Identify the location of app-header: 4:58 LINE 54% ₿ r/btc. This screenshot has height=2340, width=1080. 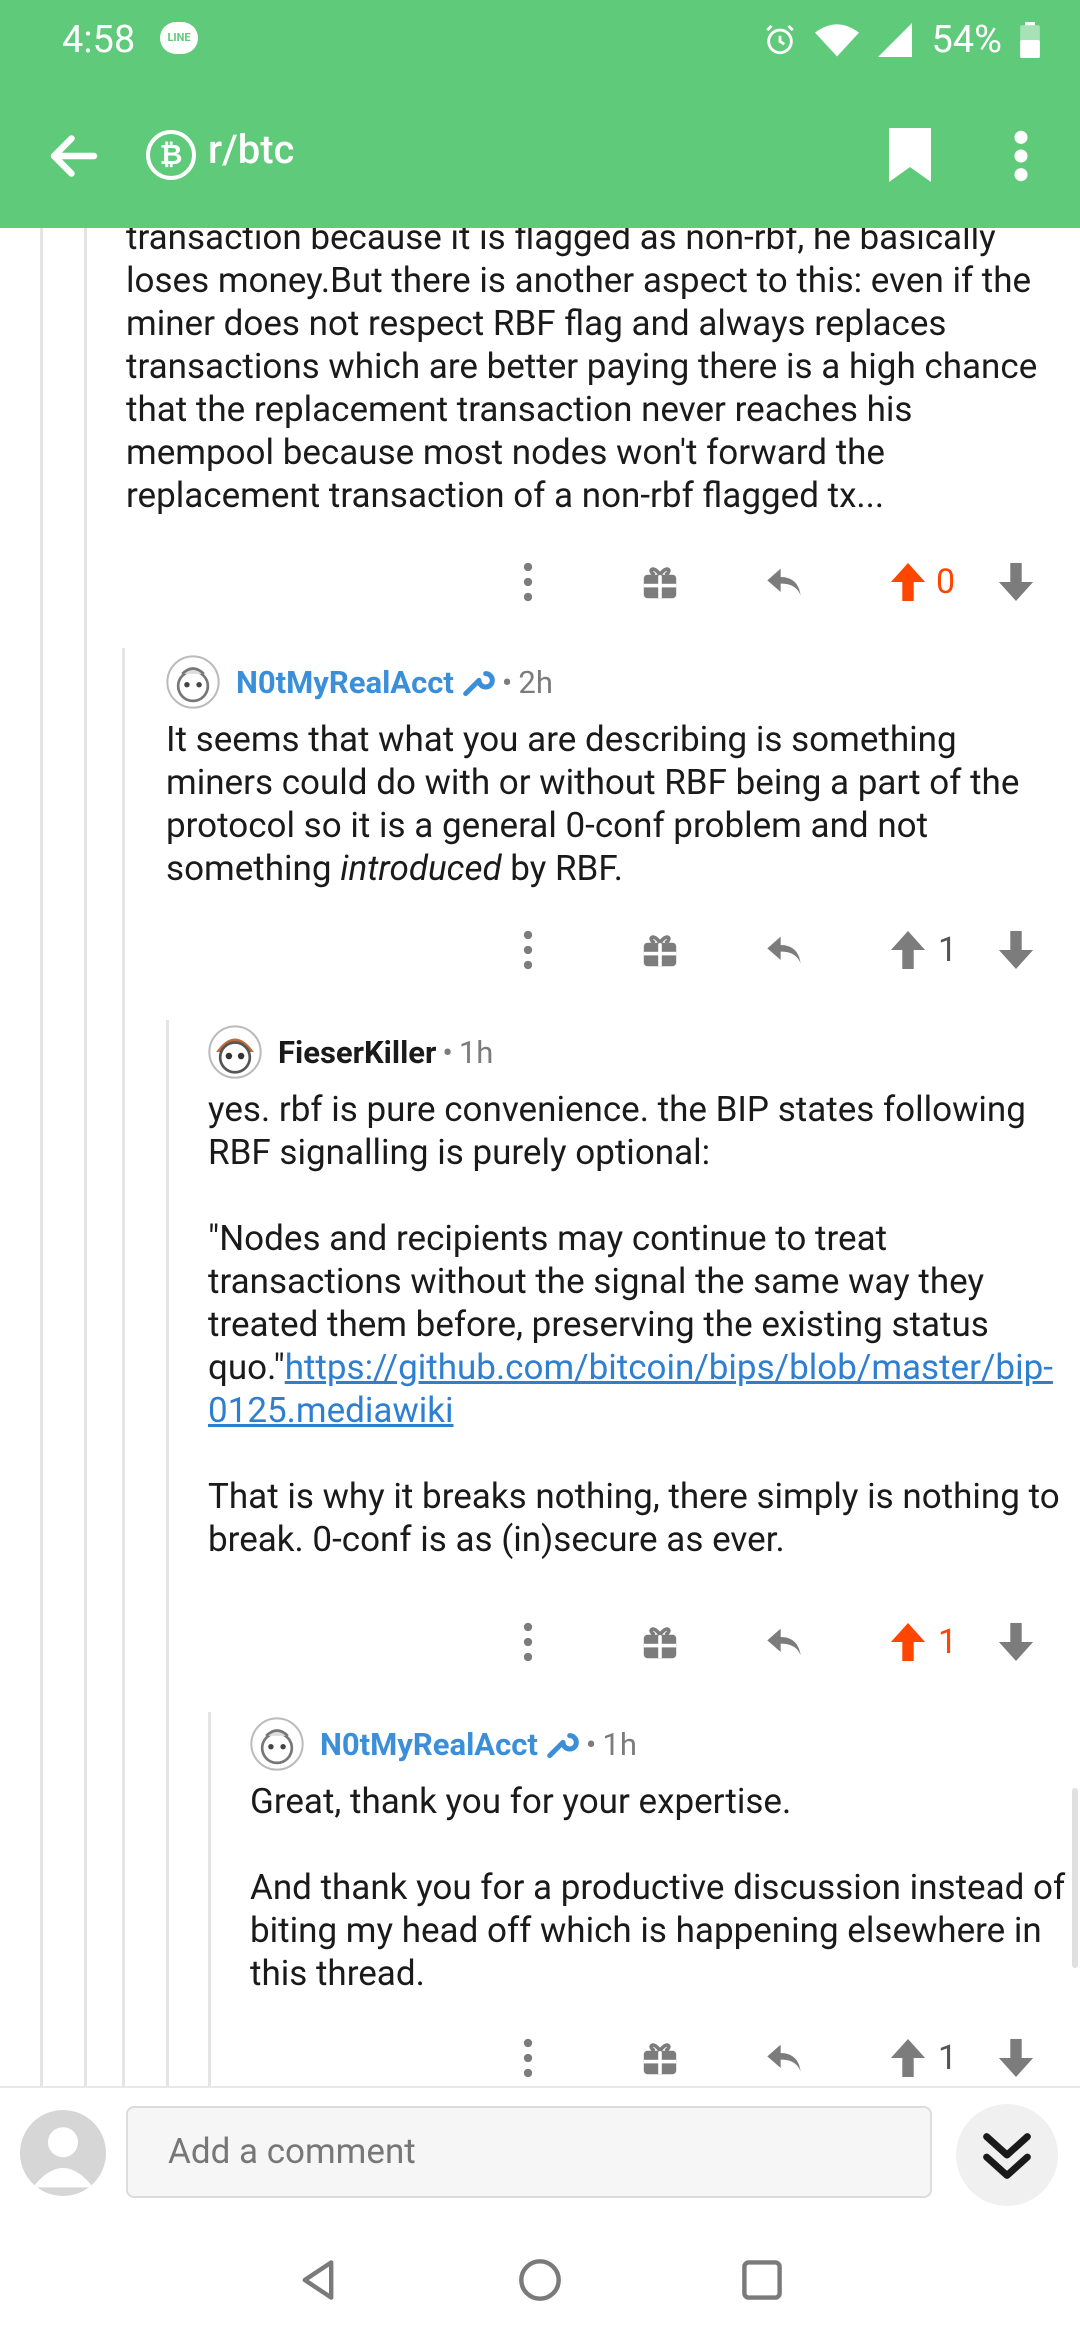
(540, 114).